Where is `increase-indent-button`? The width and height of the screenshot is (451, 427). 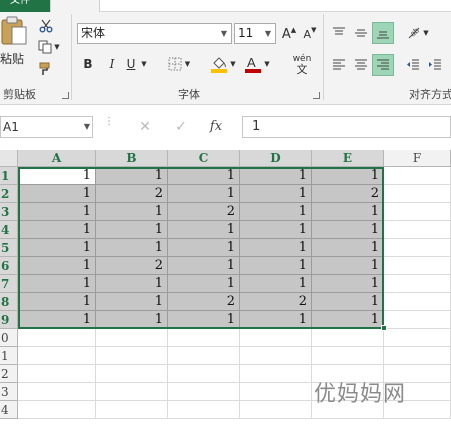 increase-indent-button is located at coordinates (435, 65).